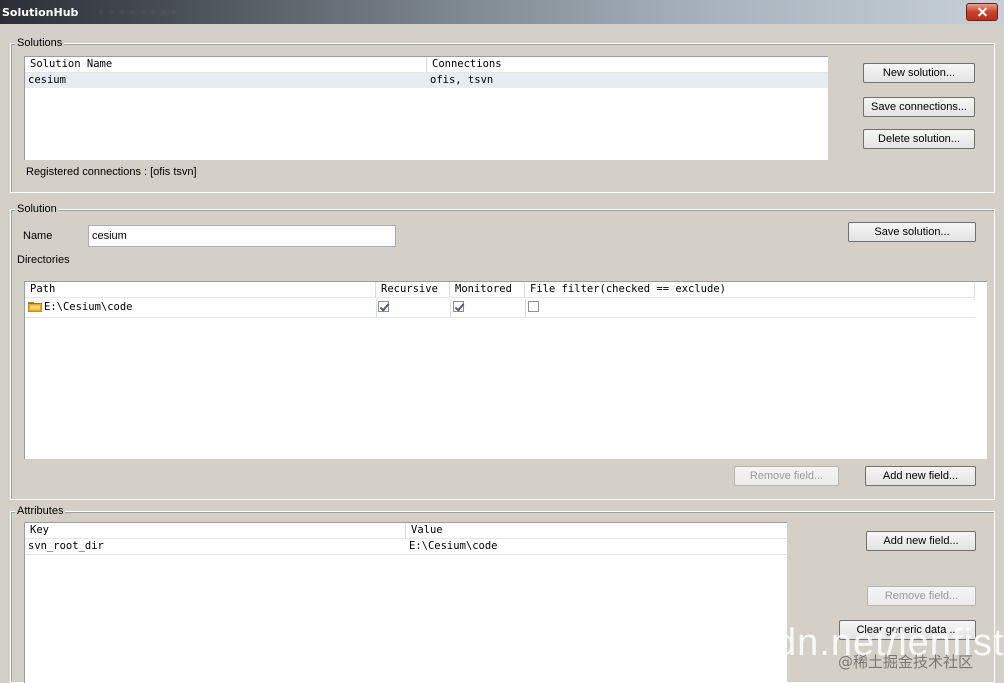  What do you see at coordinates (383, 306) in the screenshot?
I see `recursive-checkbox` at bounding box center [383, 306].